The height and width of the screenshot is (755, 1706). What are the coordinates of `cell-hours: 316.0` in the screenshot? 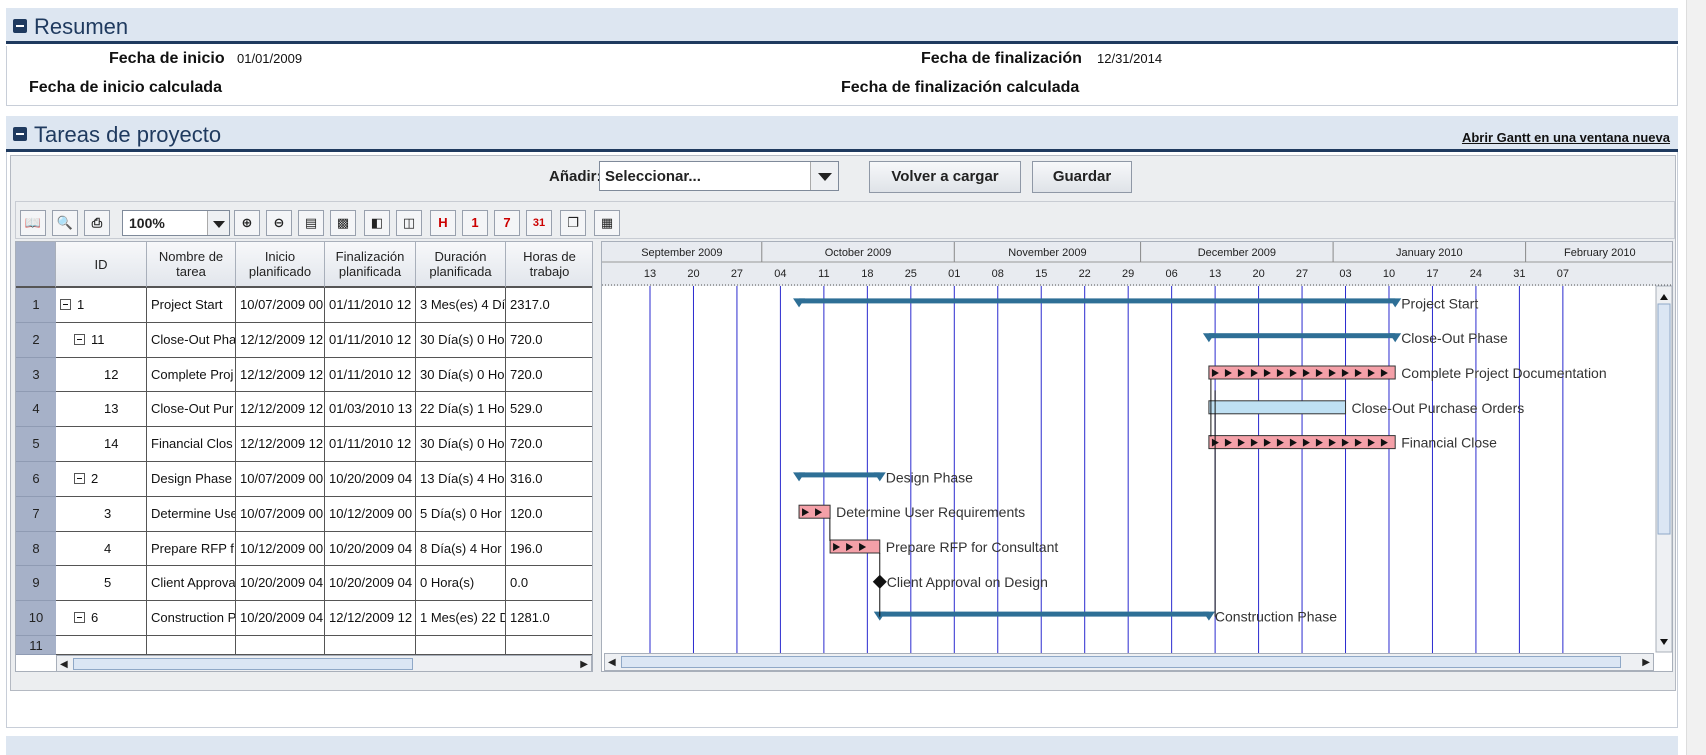 It's located at (549, 479).